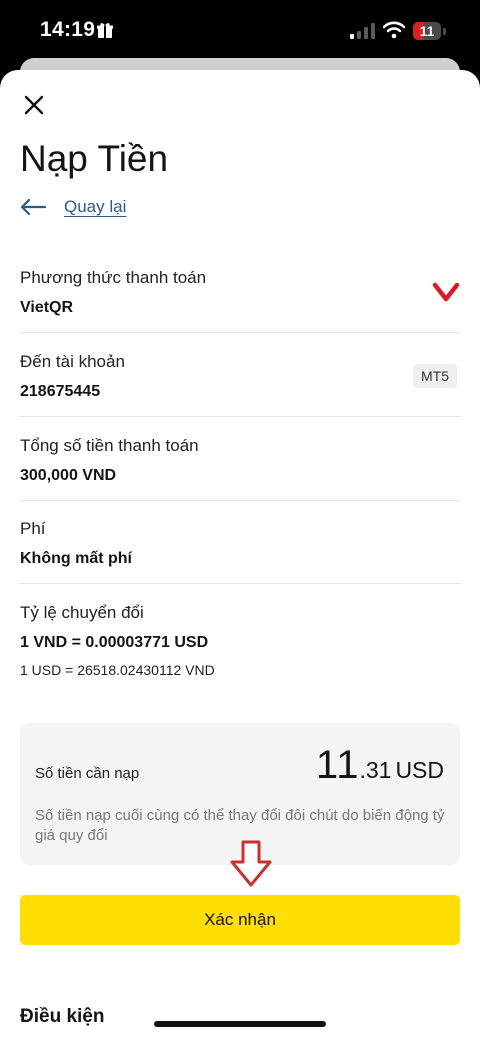 This screenshot has height=1039, width=480. Describe the element at coordinates (68, 475) in the screenshot. I see `total-value: 300,000 VND` at that location.